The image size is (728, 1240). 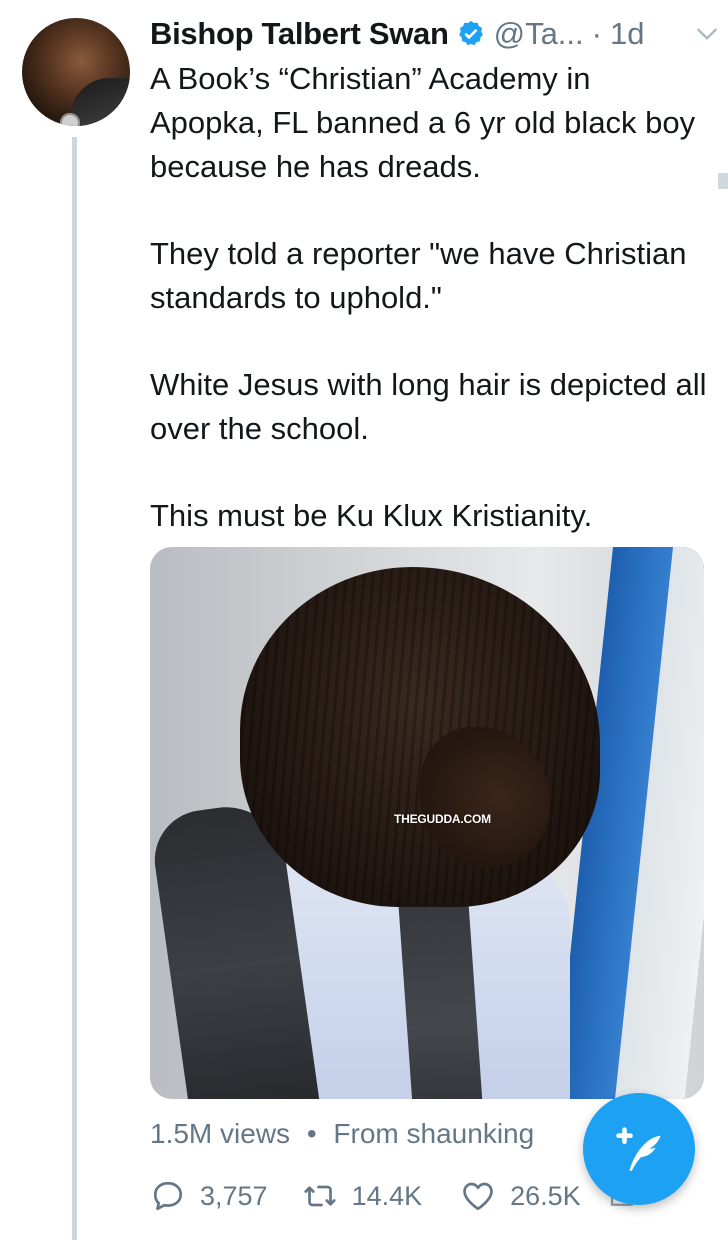 What do you see at coordinates (723, 181) in the screenshot?
I see `scroll-indicator` at bounding box center [723, 181].